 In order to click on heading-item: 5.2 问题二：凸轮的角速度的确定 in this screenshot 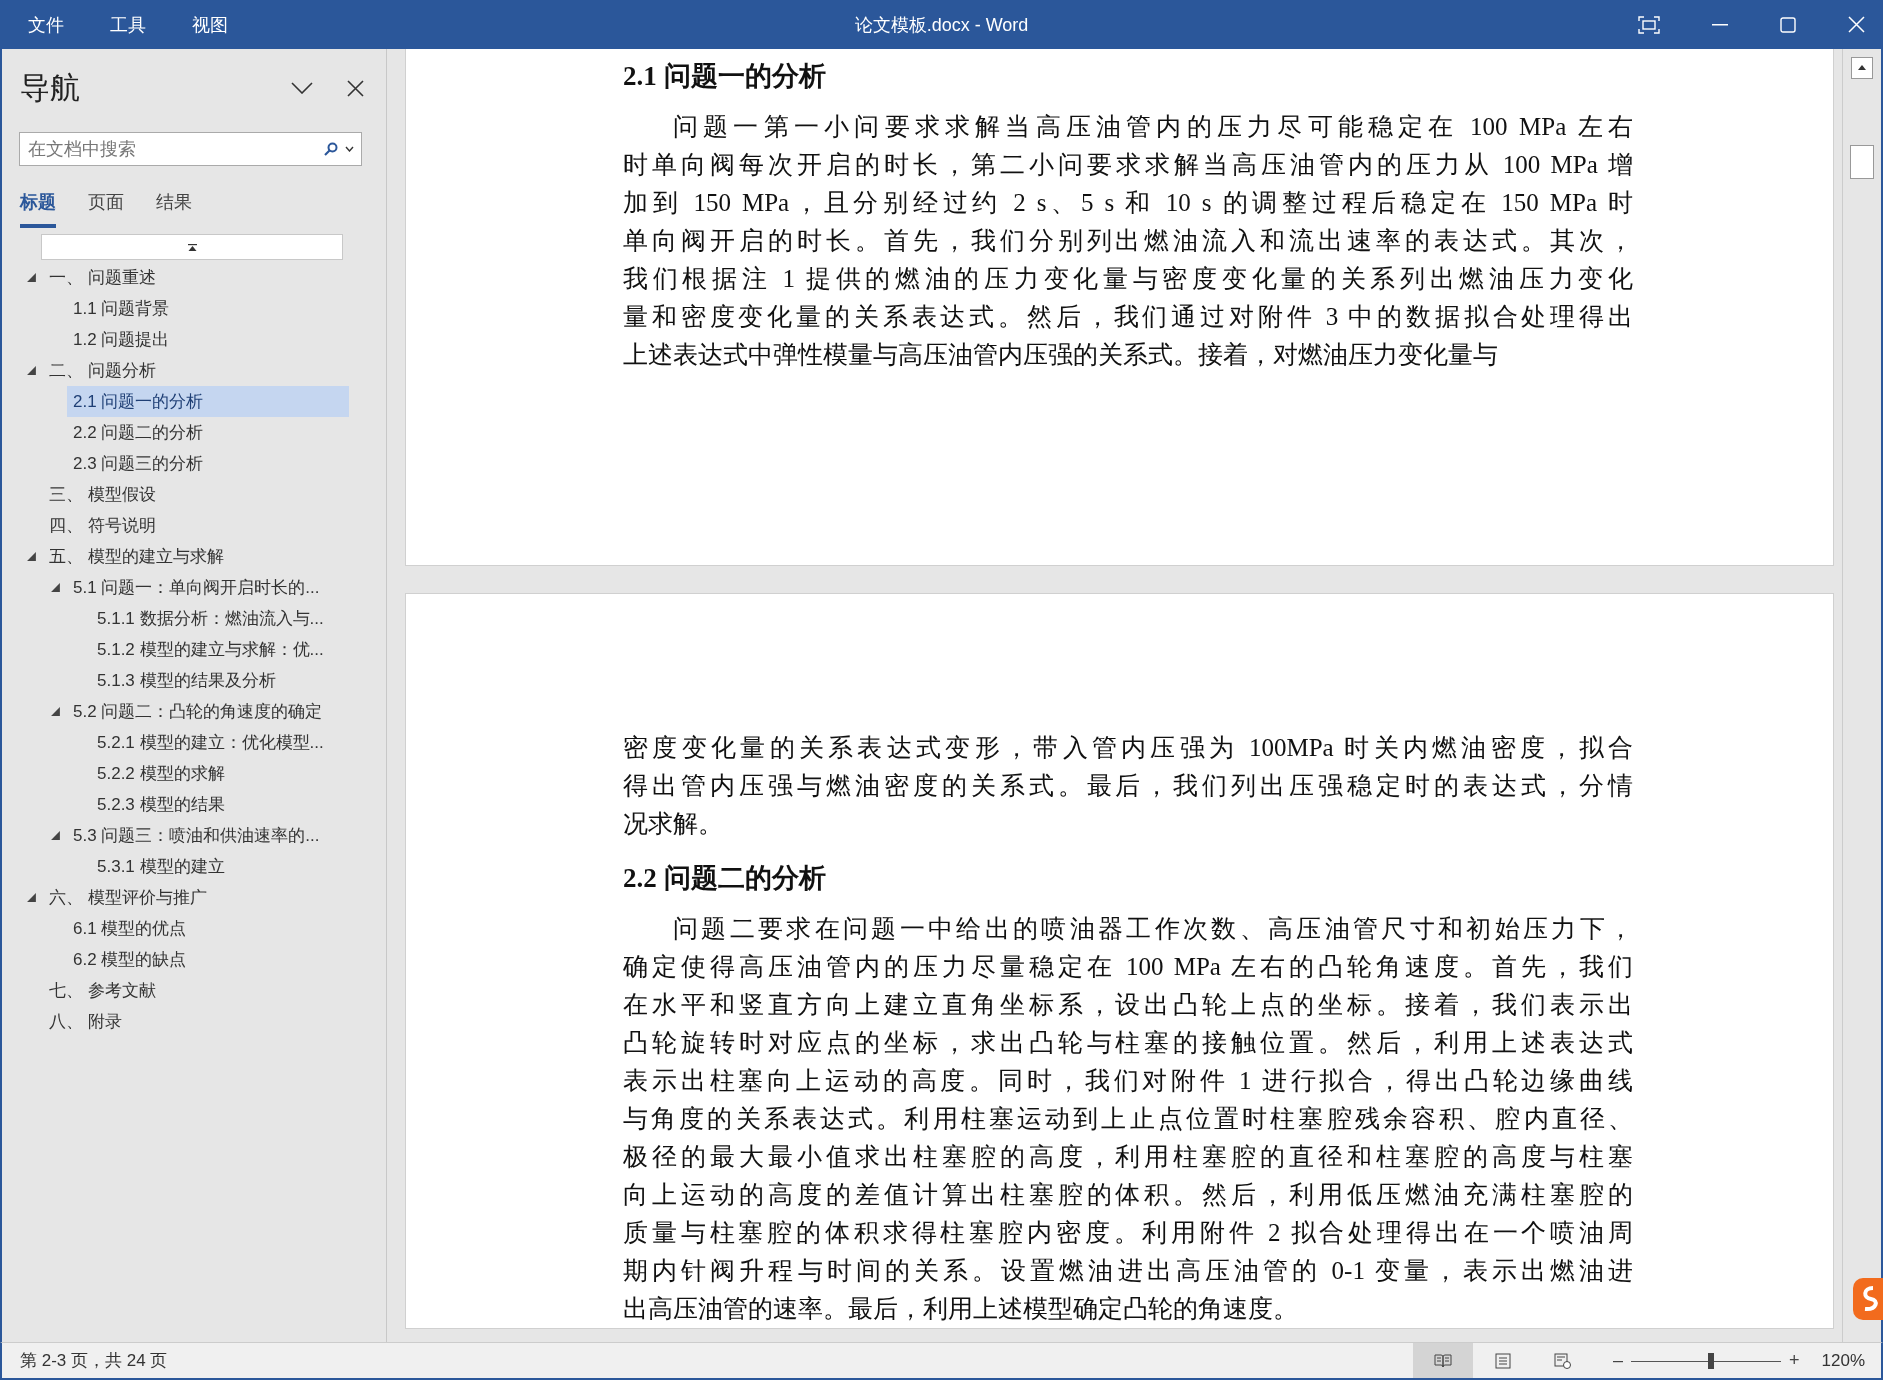, I will do `click(208, 711)`.